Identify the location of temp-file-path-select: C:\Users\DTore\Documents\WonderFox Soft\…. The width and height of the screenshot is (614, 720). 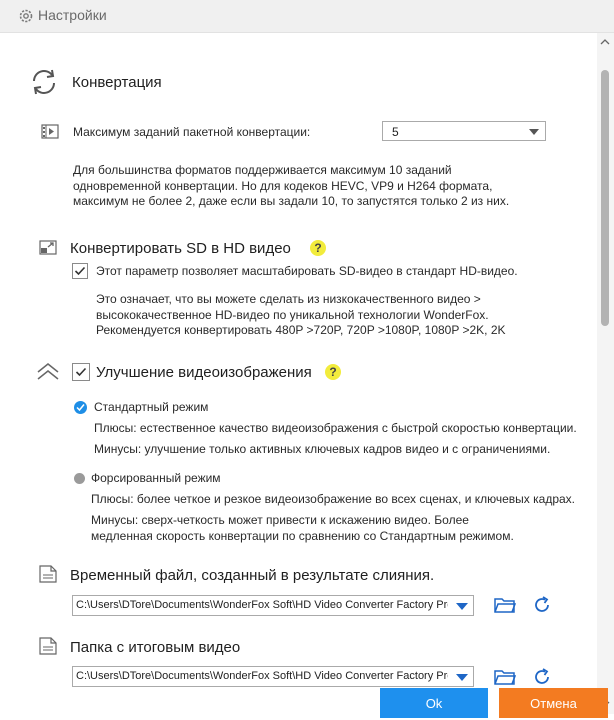
(273, 605).